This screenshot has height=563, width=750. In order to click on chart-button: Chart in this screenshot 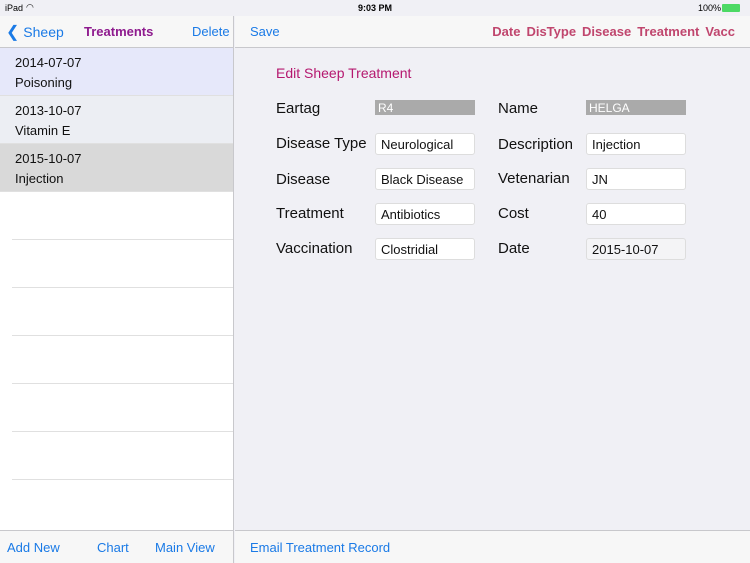, I will do `click(113, 547)`.